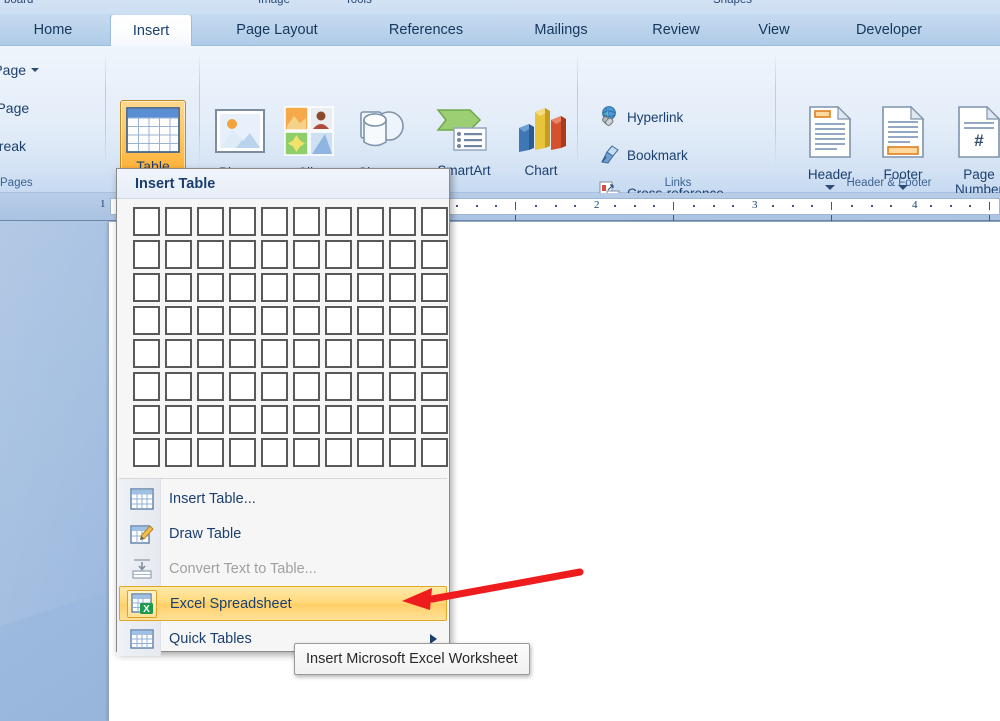 The height and width of the screenshot is (721, 1000). What do you see at coordinates (283, 603) in the screenshot?
I see `menu-item-excel-spreadsheet: X Excel Spreadsheet` at bounding box center [283, 603].